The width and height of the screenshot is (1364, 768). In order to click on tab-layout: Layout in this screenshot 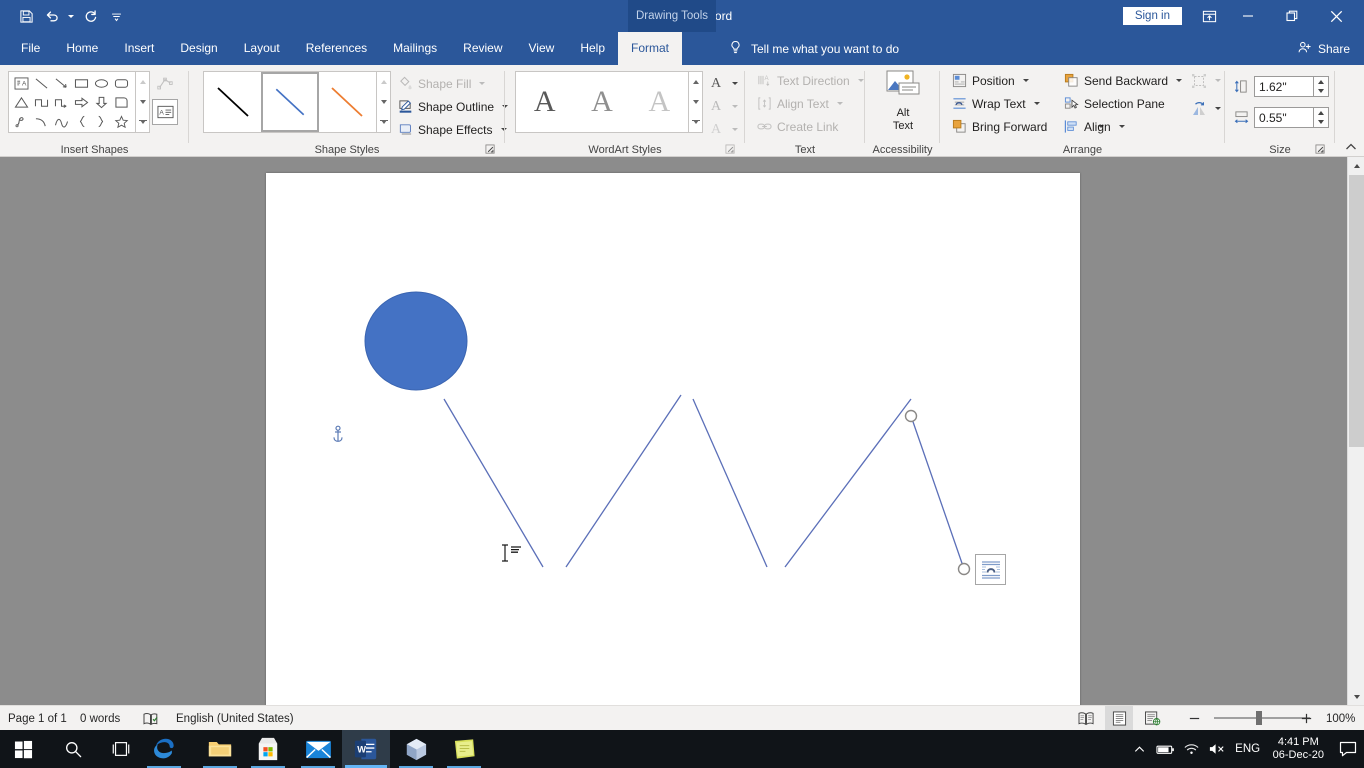, I will do `click(262, 48)`.